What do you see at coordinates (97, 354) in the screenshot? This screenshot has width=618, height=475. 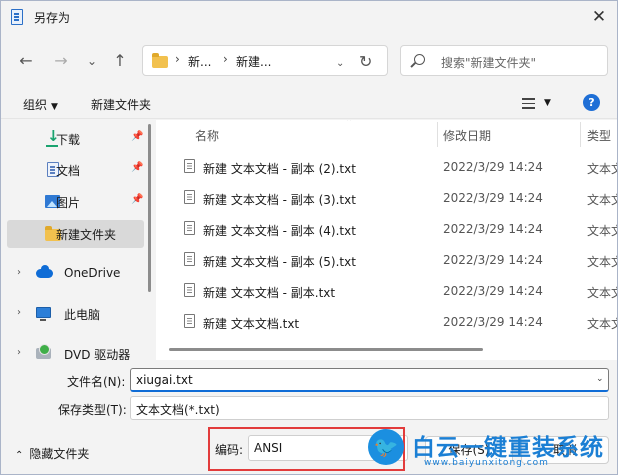 I see `sidebar-item-label: DVD 驱动器 (D:)` at bounding box center [97, 354].